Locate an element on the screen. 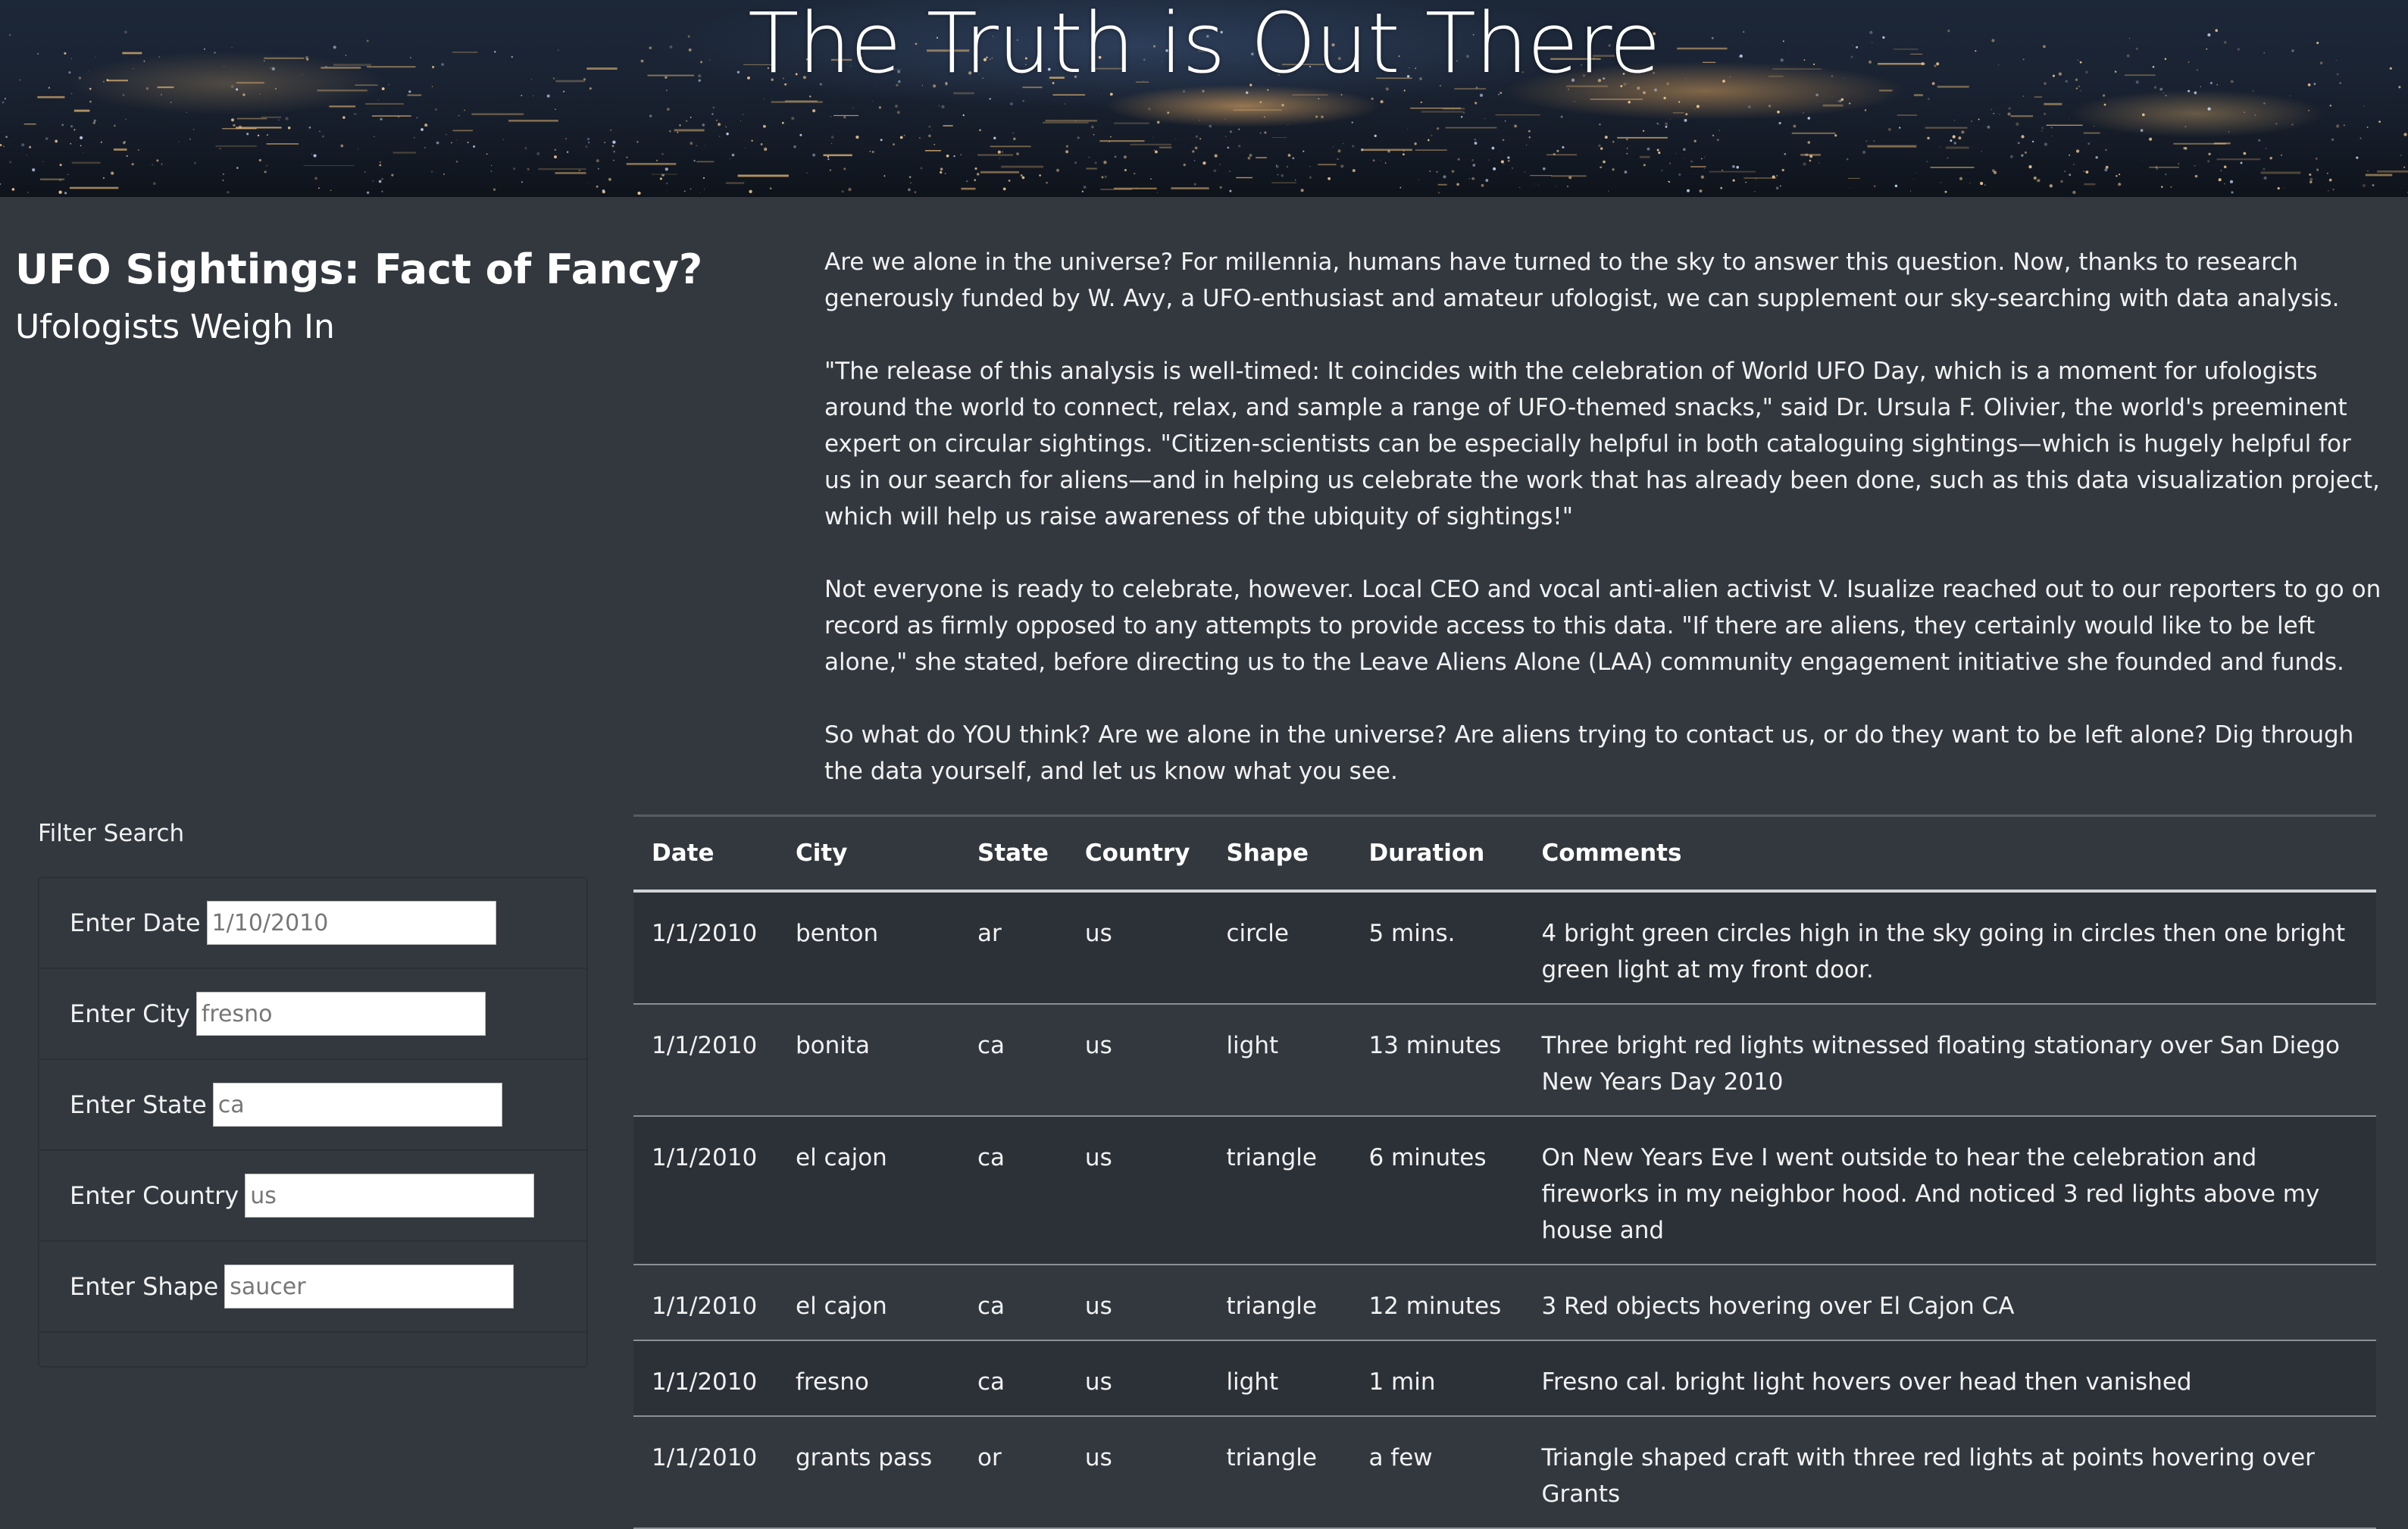 The width and height of the screenshot is (2408, 1529). hero-banner: The Truth is Out There is located at coordinates (1204, 98).